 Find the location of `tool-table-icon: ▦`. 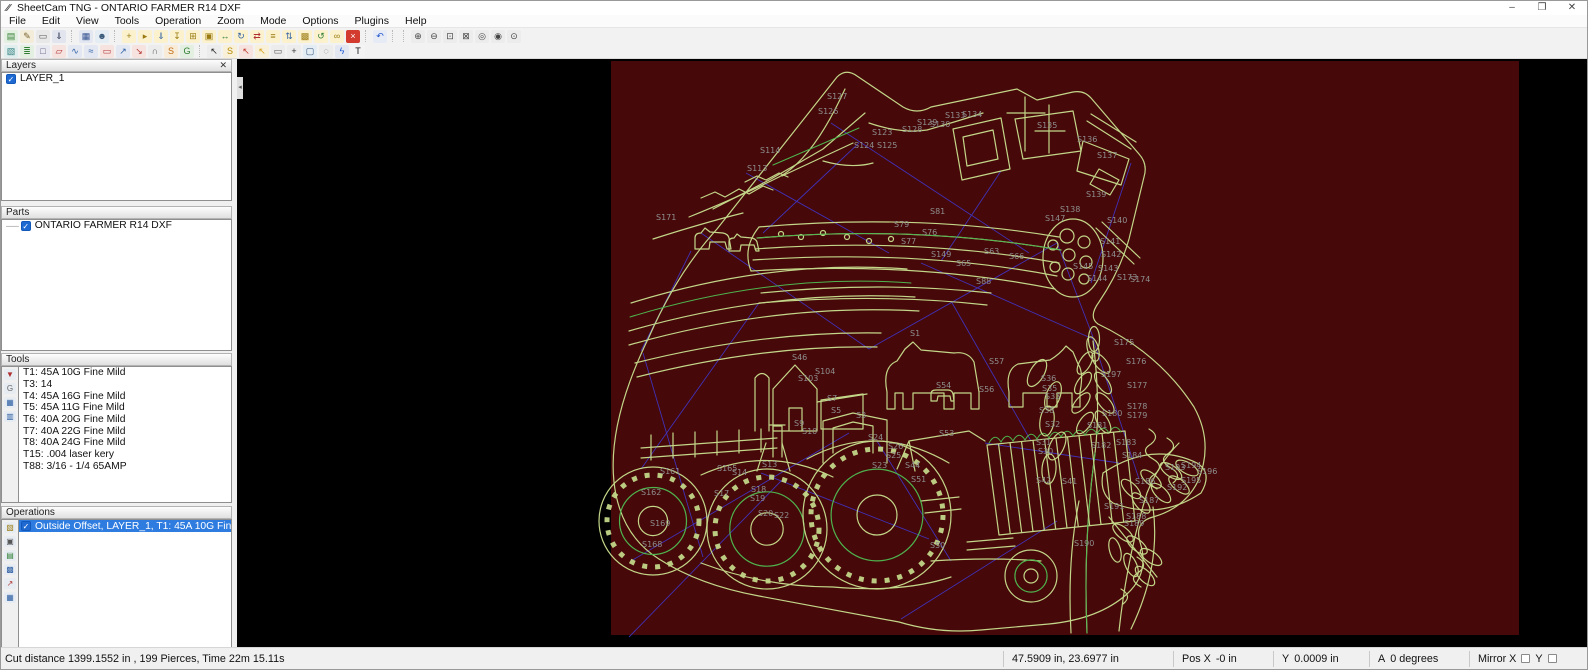

tool-table-icon: ▦ is located at coordinates (10, 402).